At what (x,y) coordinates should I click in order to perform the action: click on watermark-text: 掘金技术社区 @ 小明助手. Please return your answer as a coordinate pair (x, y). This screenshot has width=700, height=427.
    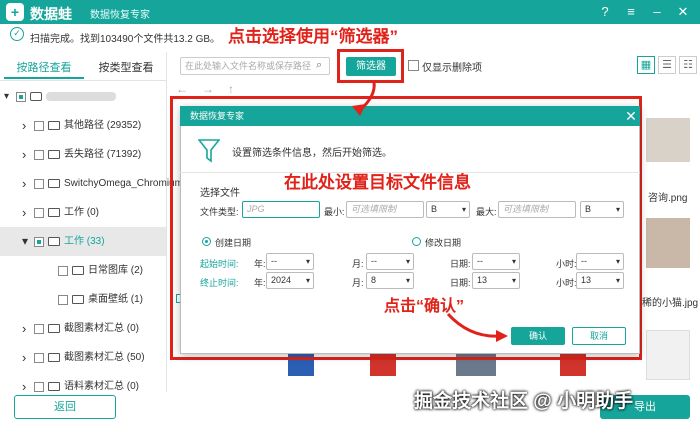
    Looking at the image, I should click on (524, 401).